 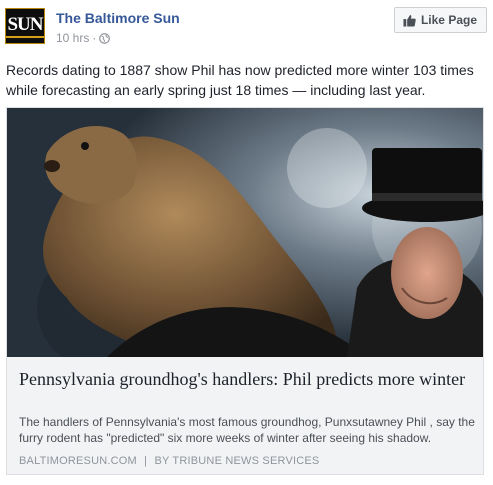 What do you see at coordinates (237, 461) in the screenshot?
I see `link-byline: BY TRIBUNE NEWS SERVICES` at bounding box center [237, 461].